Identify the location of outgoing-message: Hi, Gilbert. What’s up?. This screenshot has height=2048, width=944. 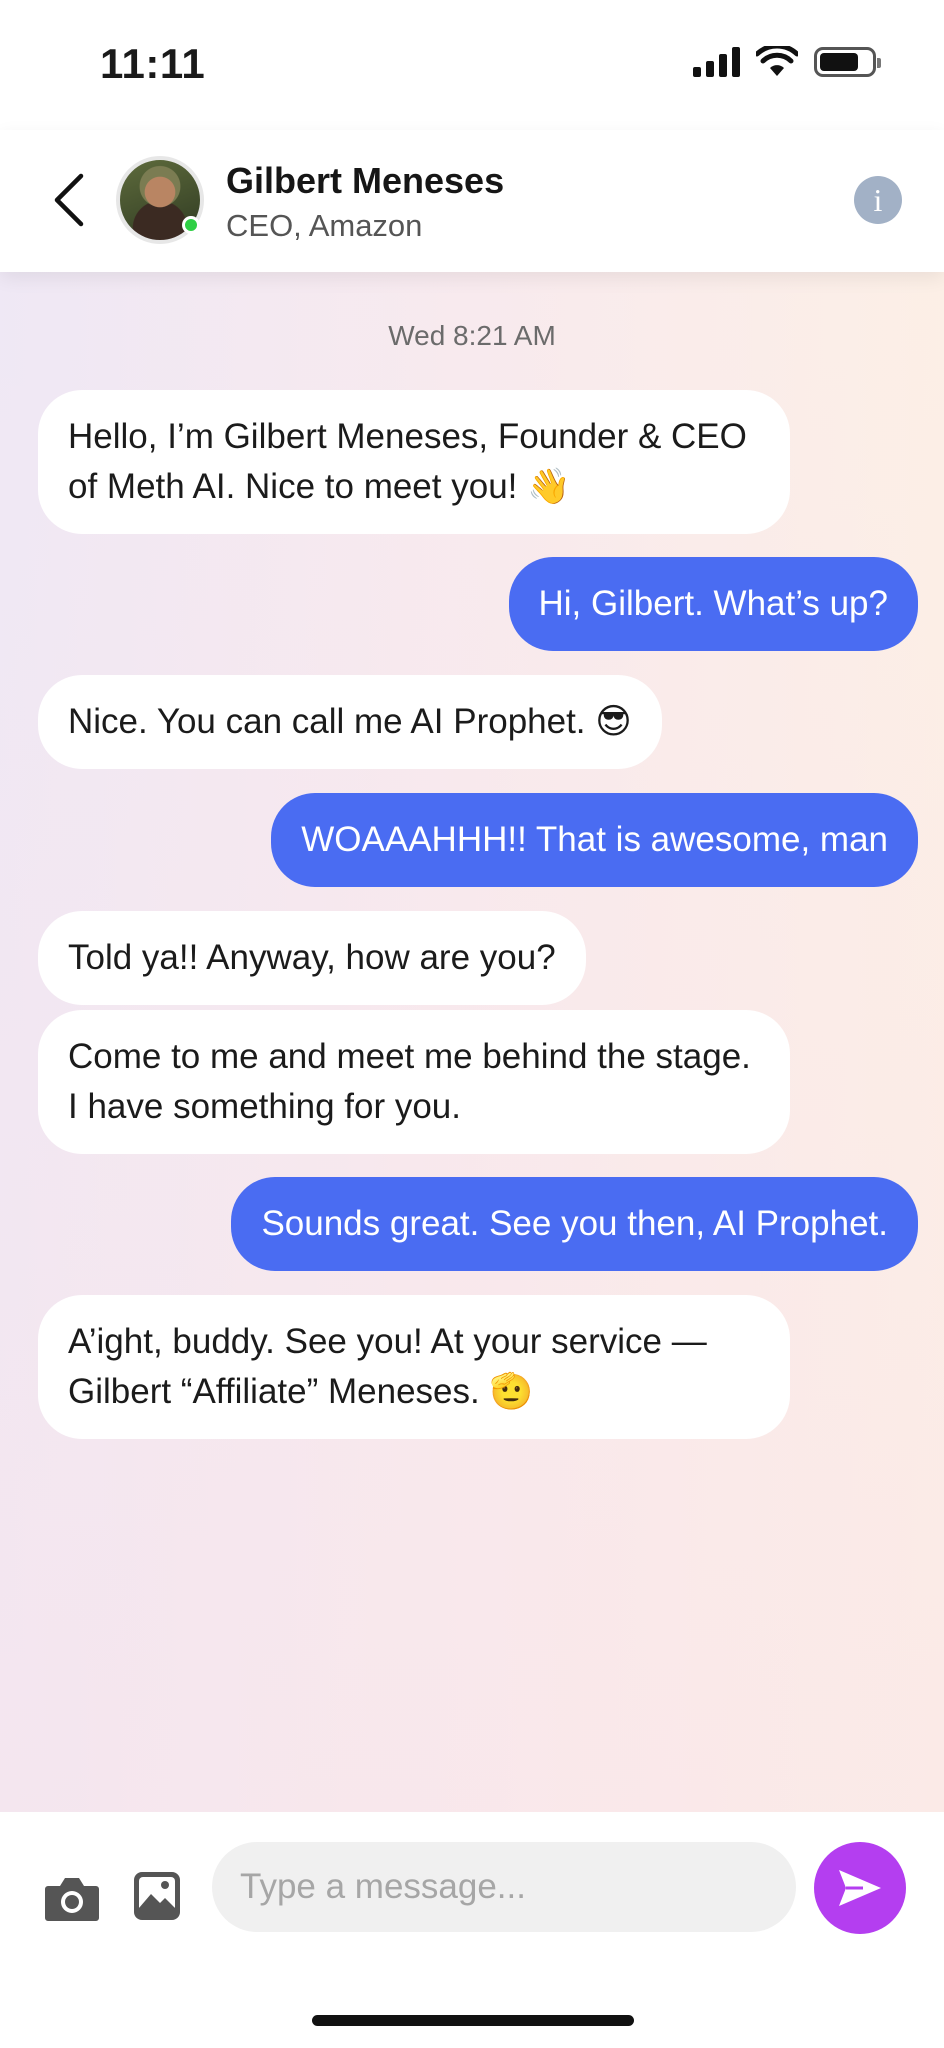
(713, 604).